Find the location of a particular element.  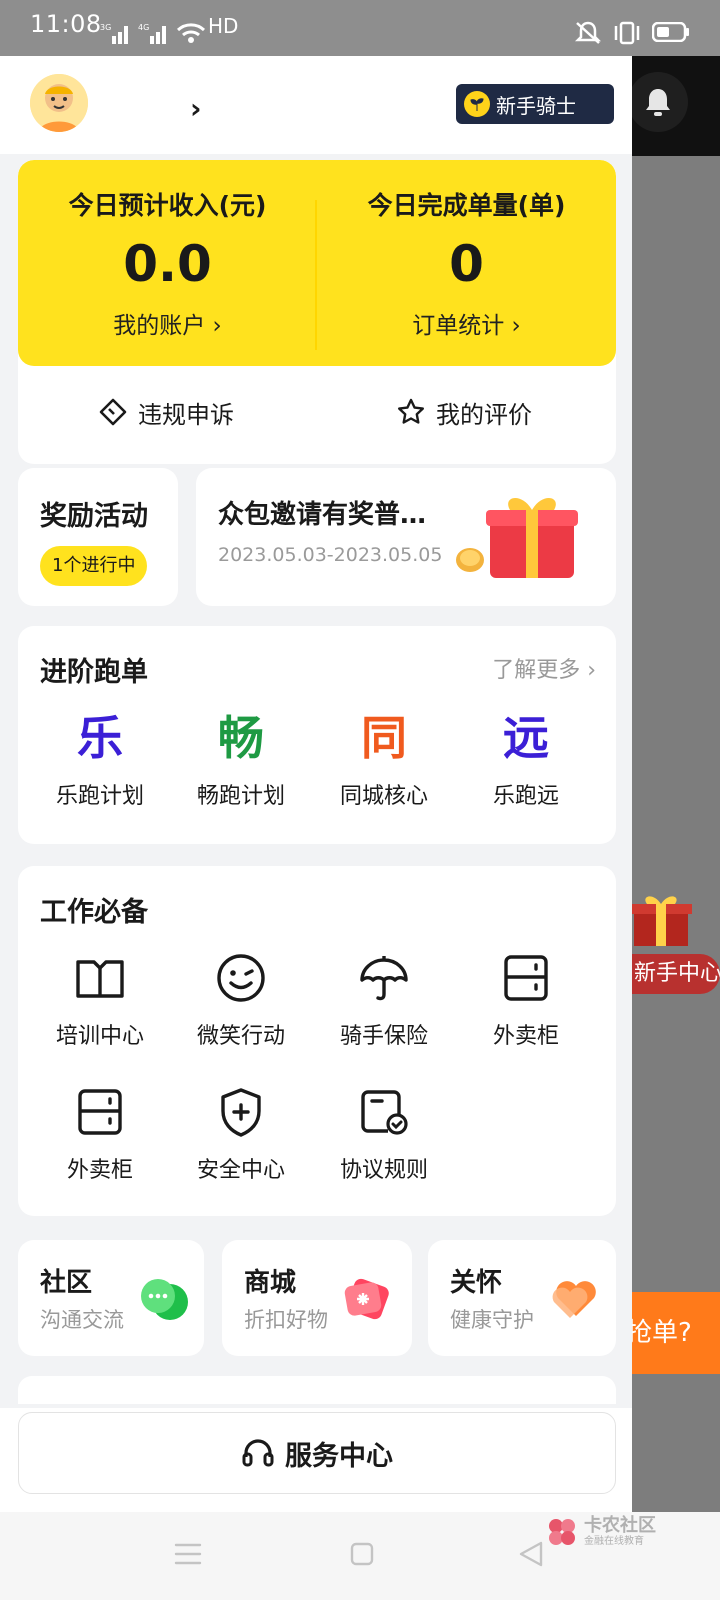

watermark-tagline: 金融在线教育 is located at coordinates (614, 1541).